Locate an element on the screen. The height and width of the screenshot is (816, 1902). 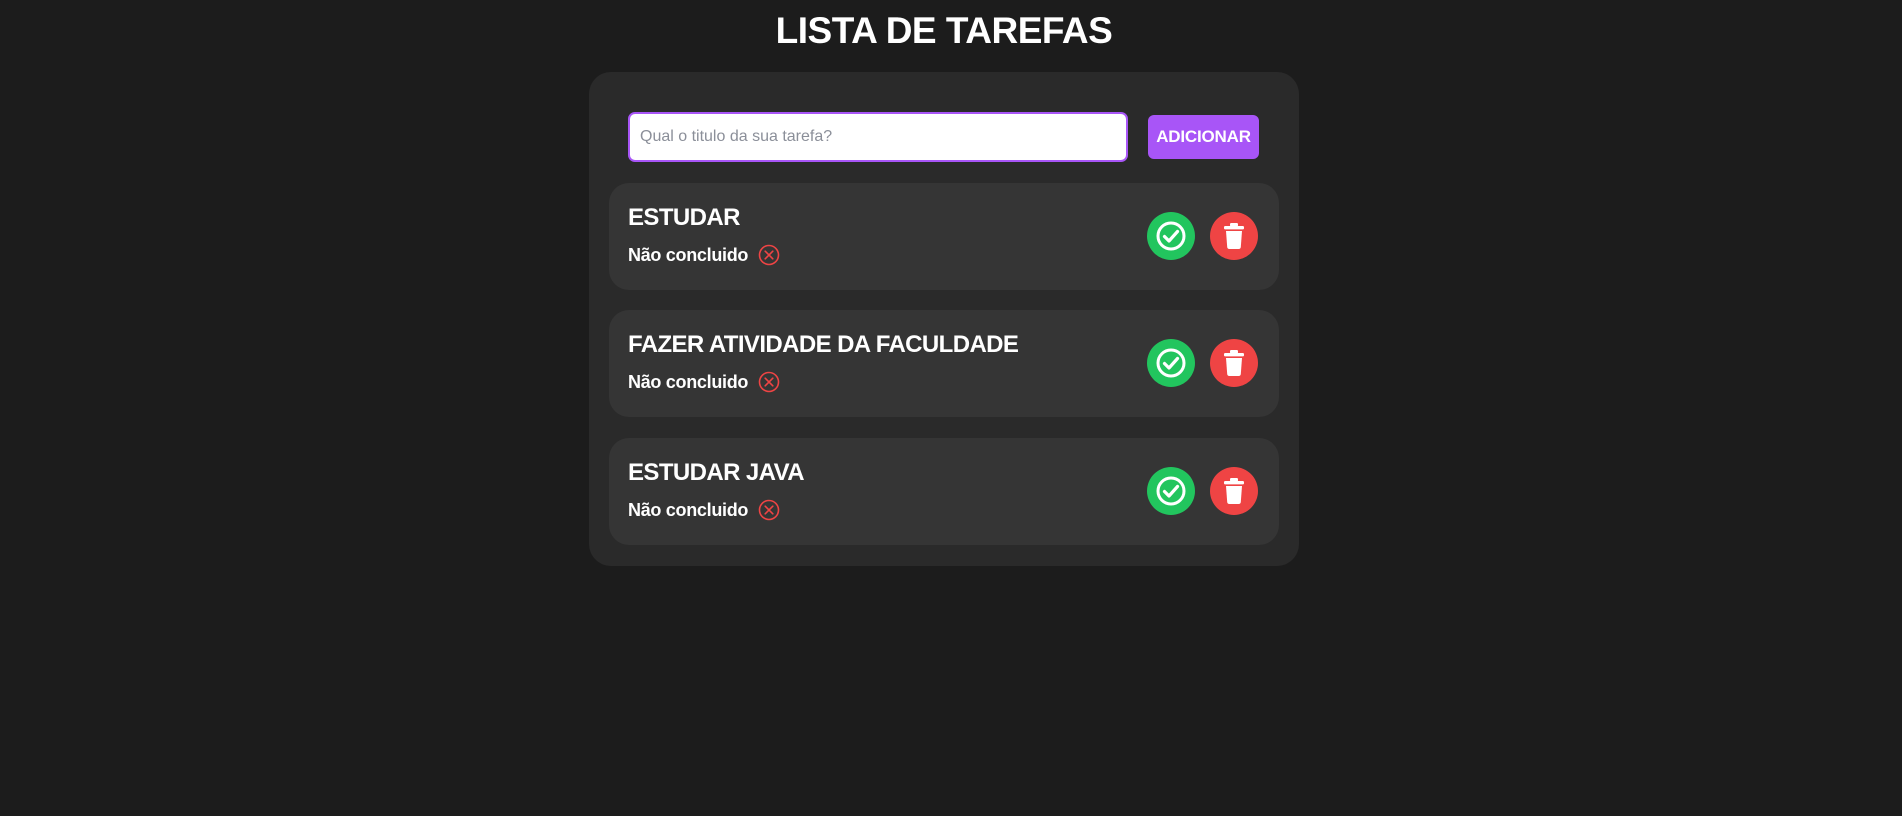
page-title: LISTA DE TAREFAS is located at coordinates (944, 30).